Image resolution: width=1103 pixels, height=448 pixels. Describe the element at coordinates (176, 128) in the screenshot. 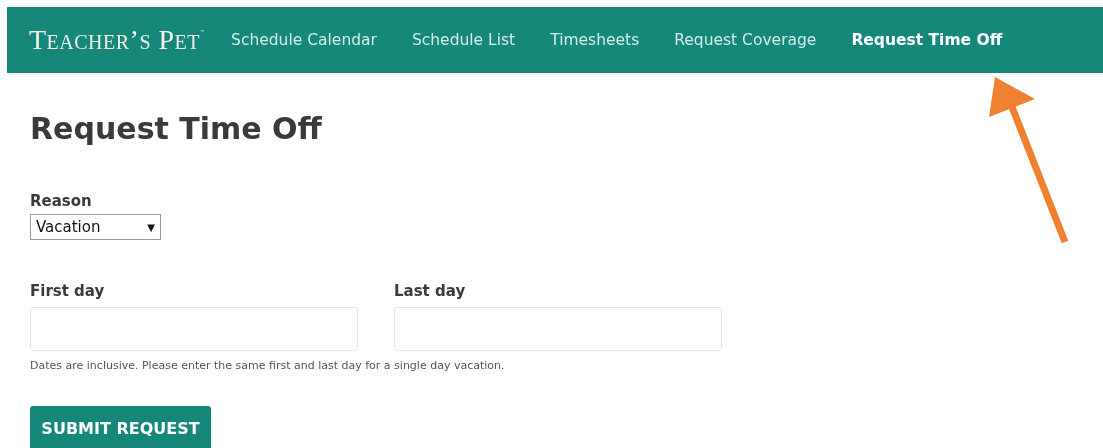

I see `page-title: Request Time Off` at that location.